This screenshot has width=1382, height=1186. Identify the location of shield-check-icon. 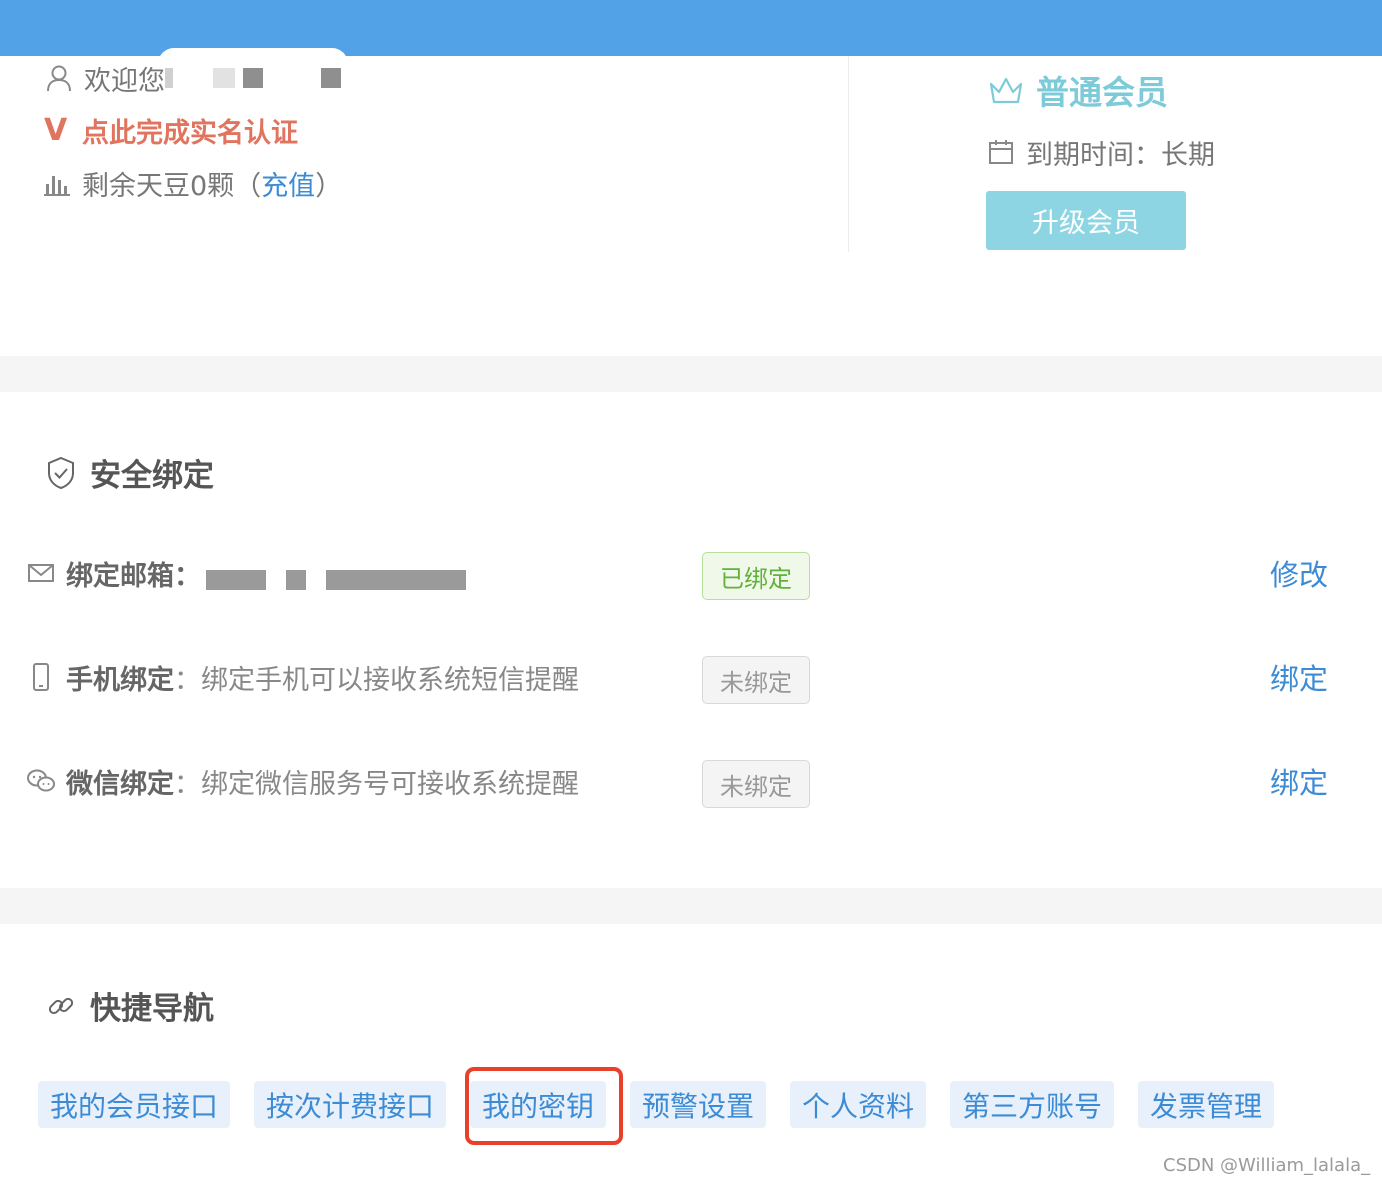
(61, 473).